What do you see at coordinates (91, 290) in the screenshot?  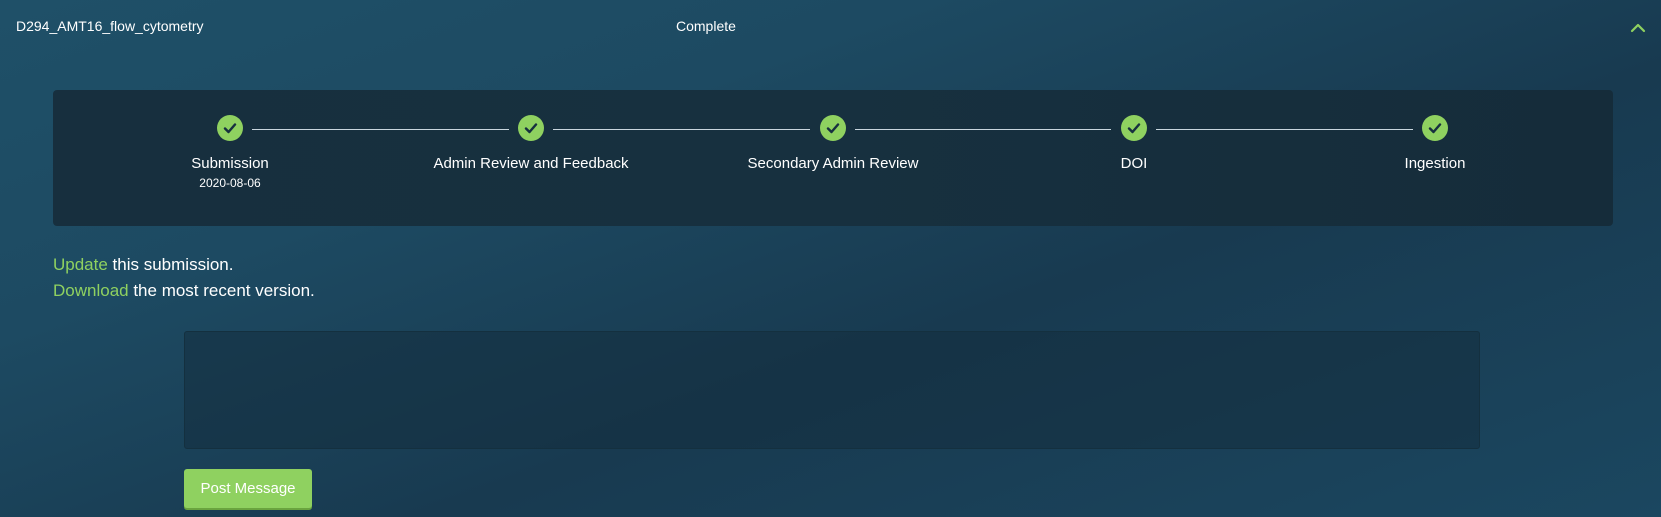 I see `download-link: Download` at bounding box center [91, 290].